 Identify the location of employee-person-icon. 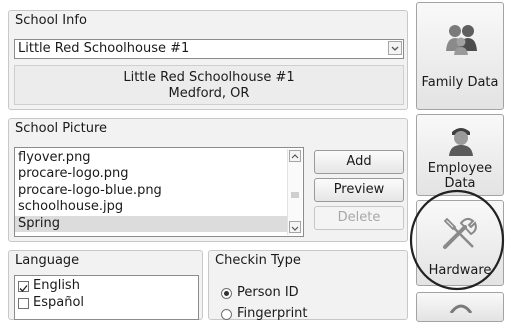
(461, 140).